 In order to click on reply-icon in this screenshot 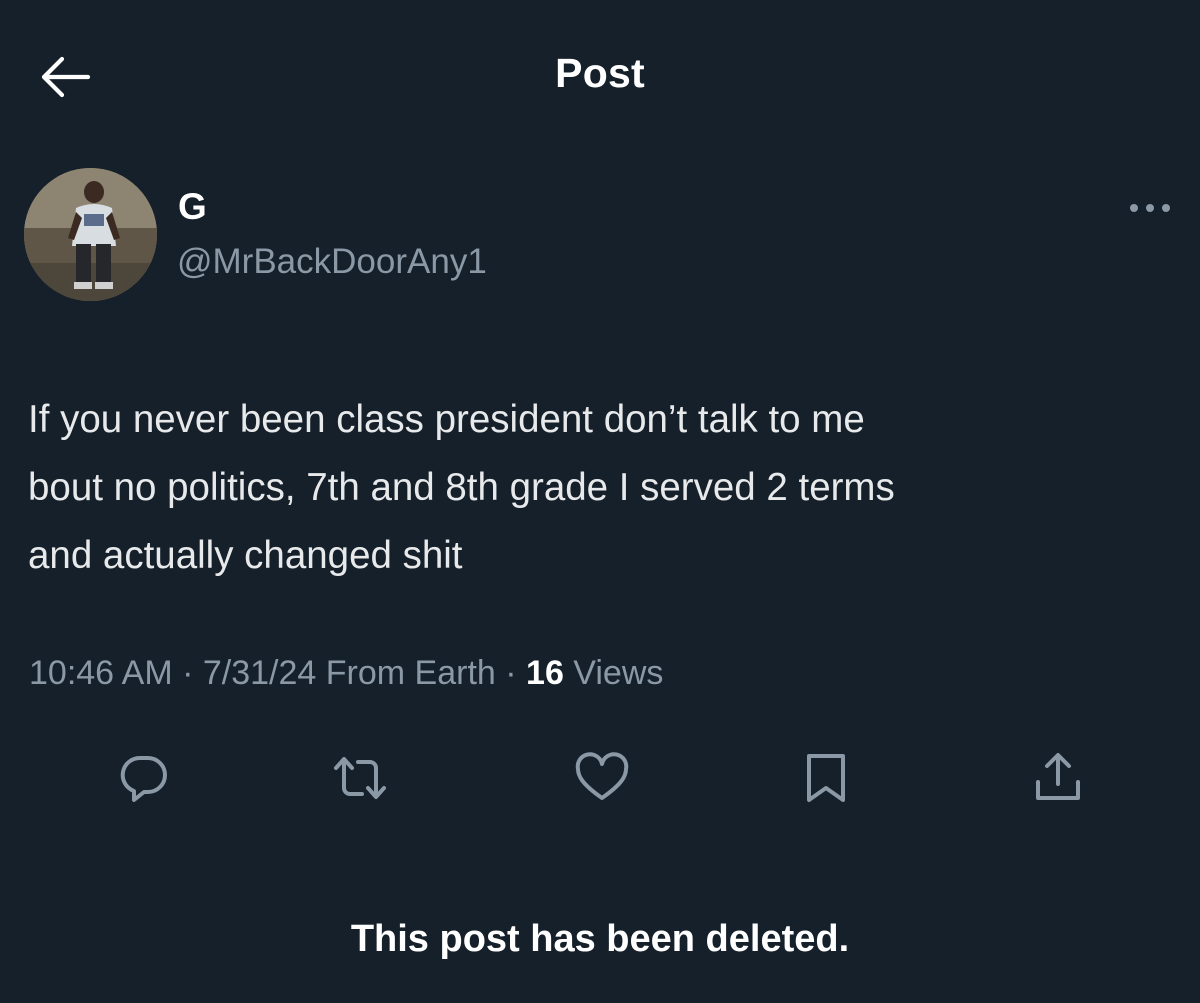, I will do `click(143, 778)`.